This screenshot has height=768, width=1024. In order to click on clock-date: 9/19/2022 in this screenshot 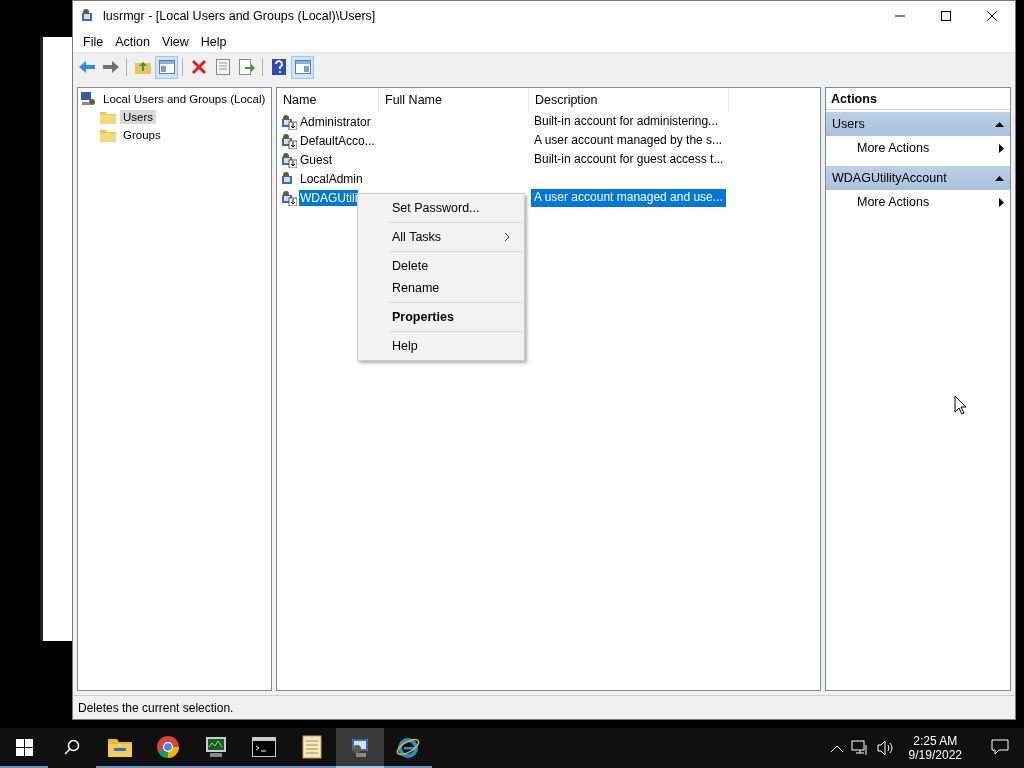, I will do `click(935, 755)`.